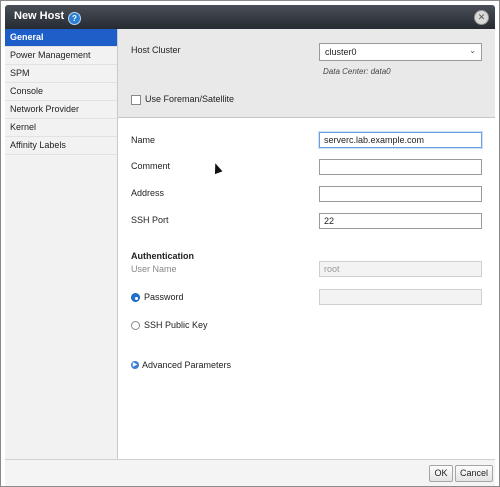 Image resolution: width=500 pixels, height=487 pixels. I want to click on sidebar-item-console: Console, so click(61, 92).